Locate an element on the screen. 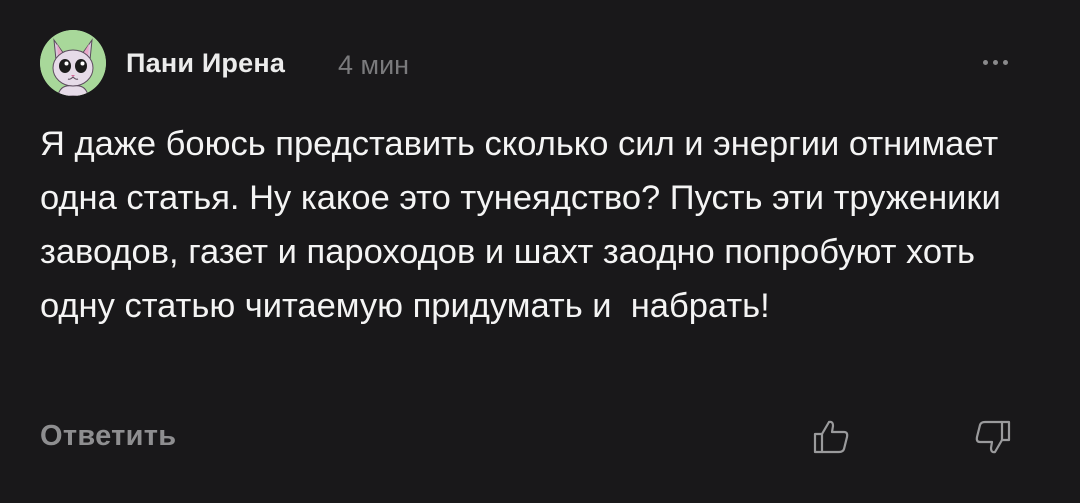 The image size is (1080, 503). thumb-up-icon is located at coordinates (831, 437).